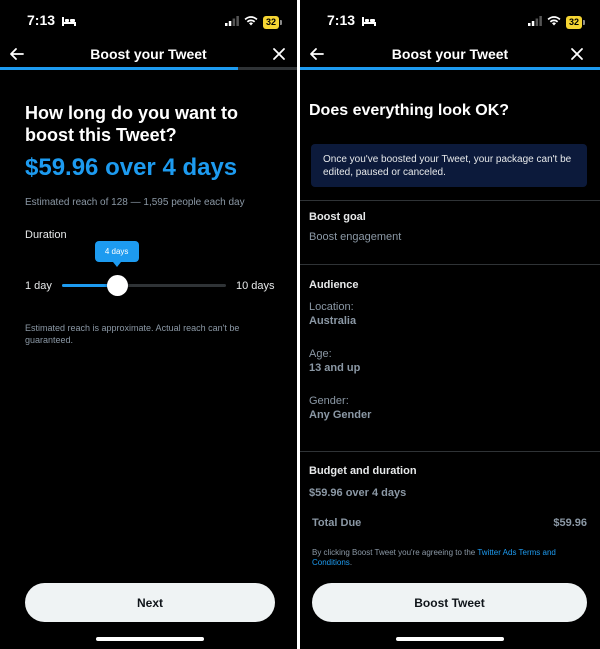 The height and width of the screenshot is (649, 600). What do you see at coordinates (334, 285) in the screenshot?
I see `audience-title: Audience` at bounding box center [334, 285].